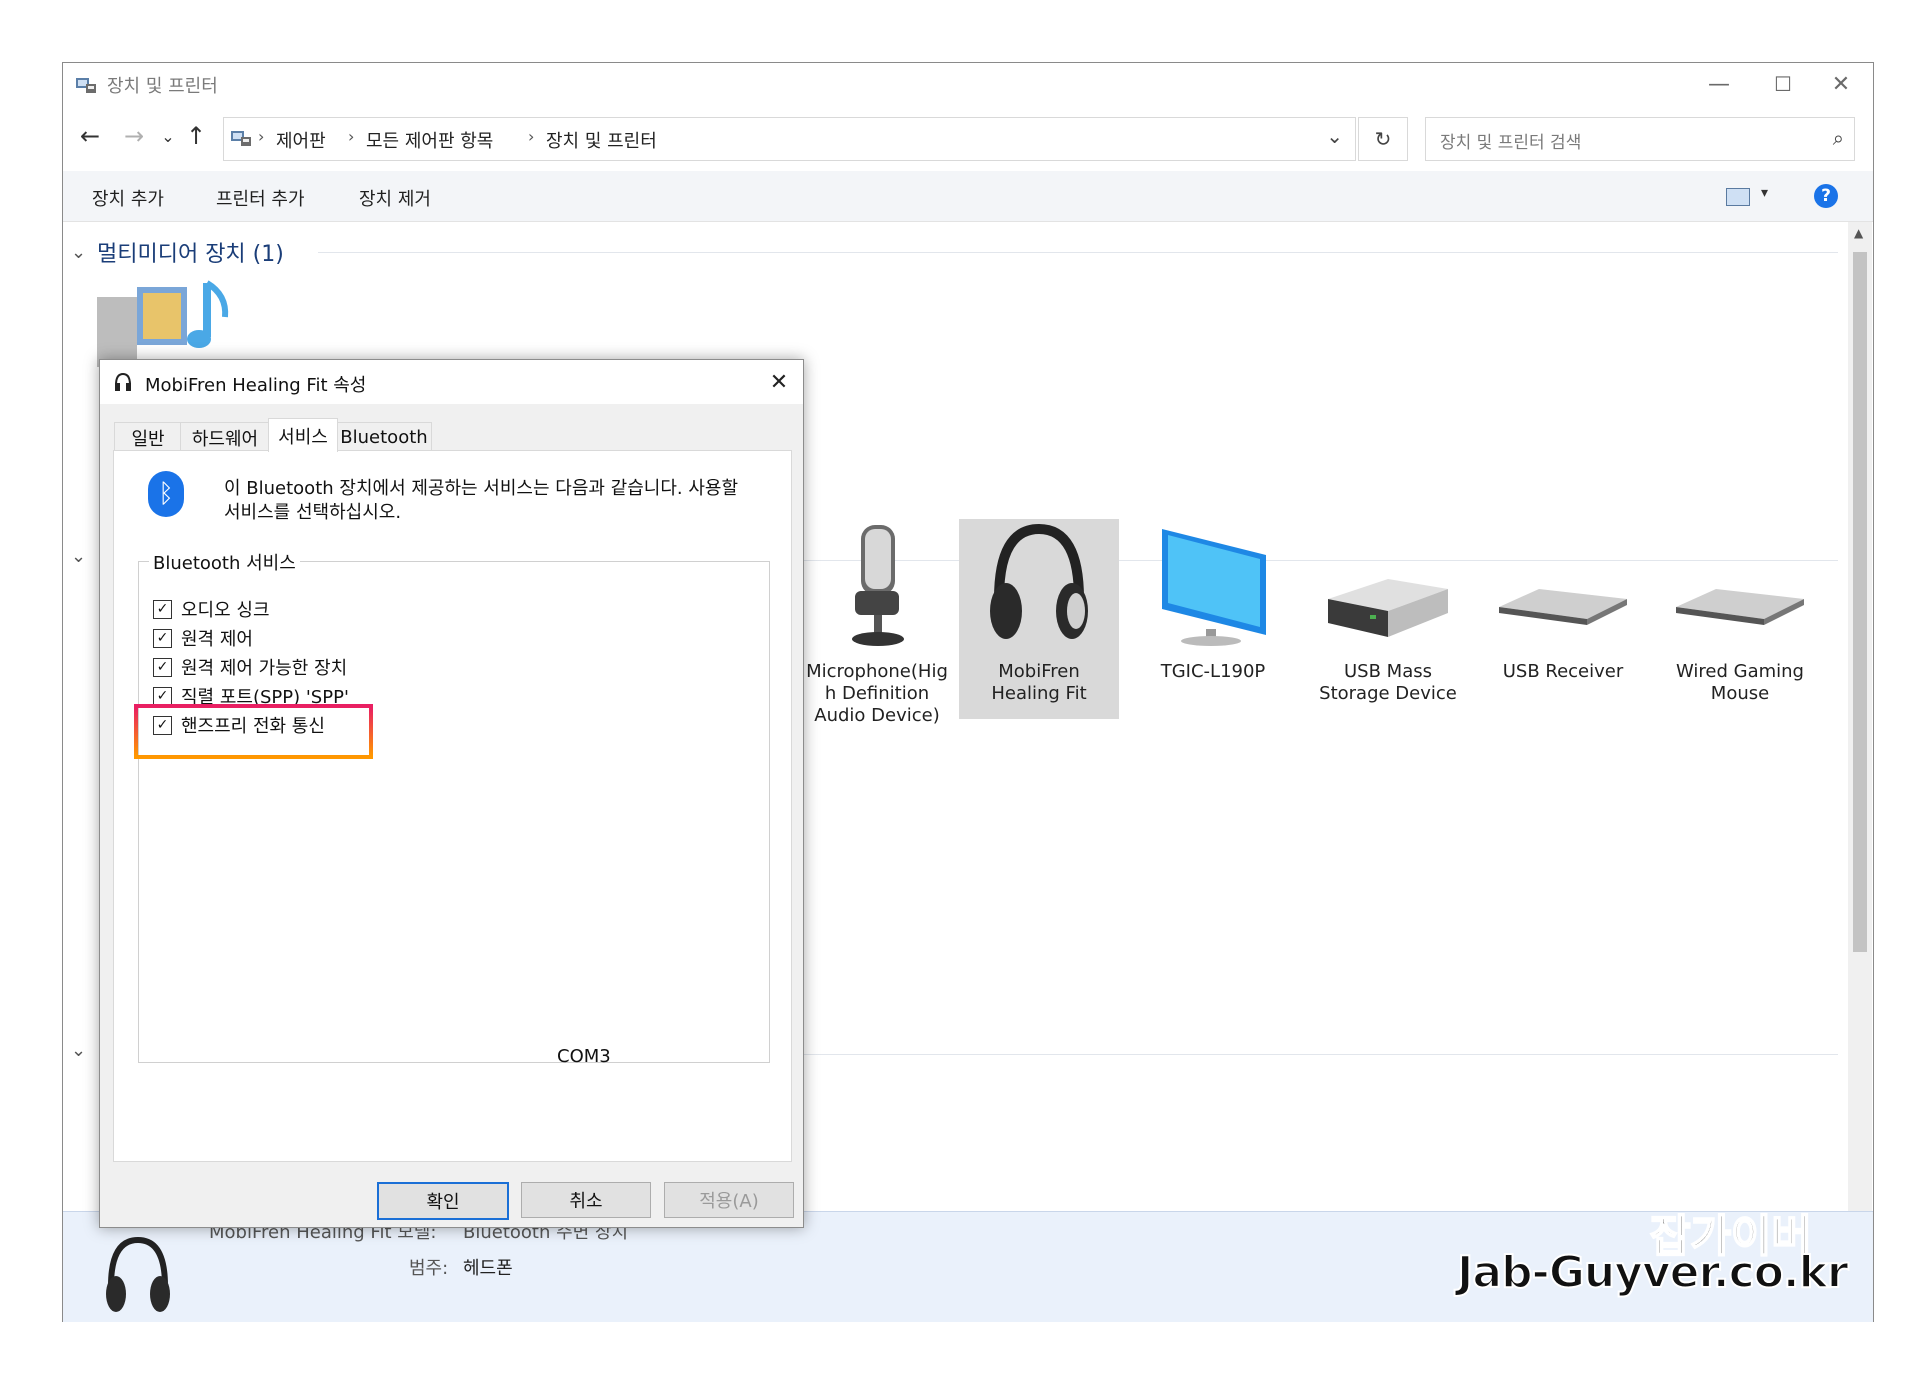 Image resolution: width=1924 pixels, height=1377 pixels. I want to click on back-button: ←, so click(90, 136).